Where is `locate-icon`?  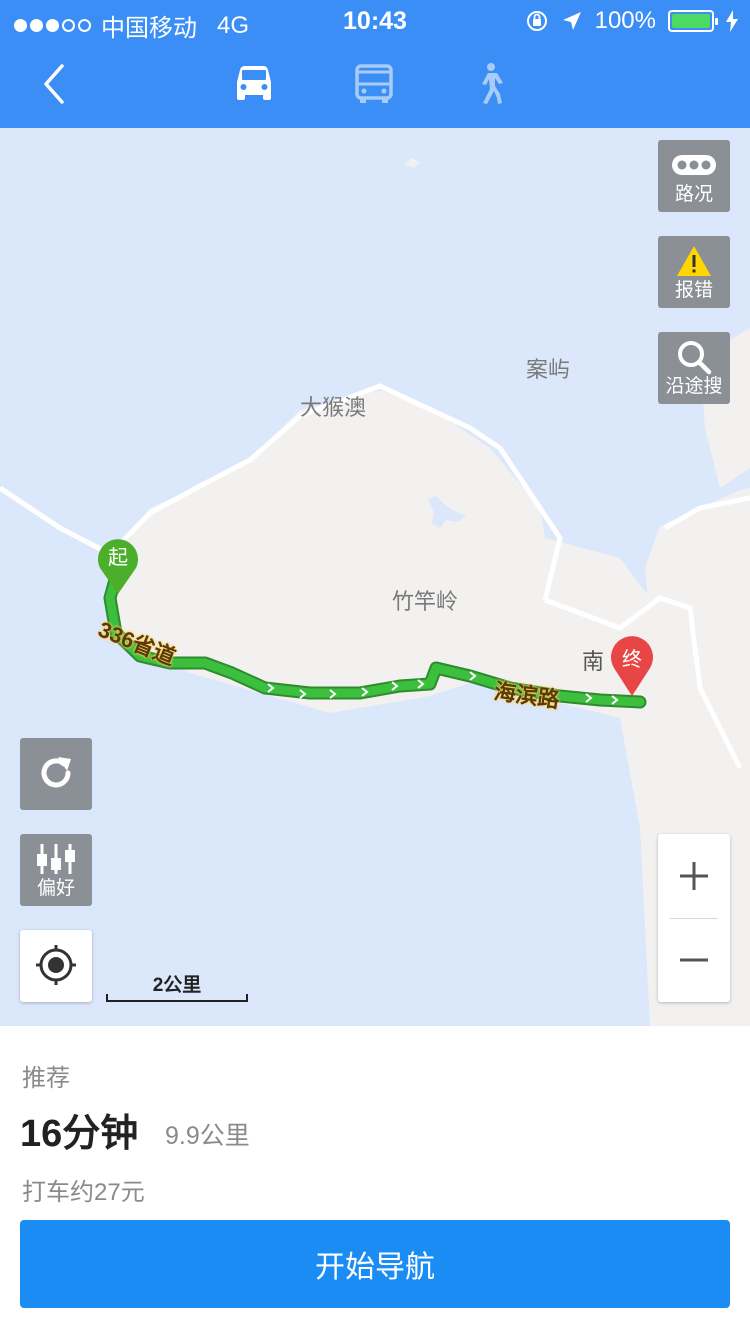
locate-icon is located at coordinates (56, 965).